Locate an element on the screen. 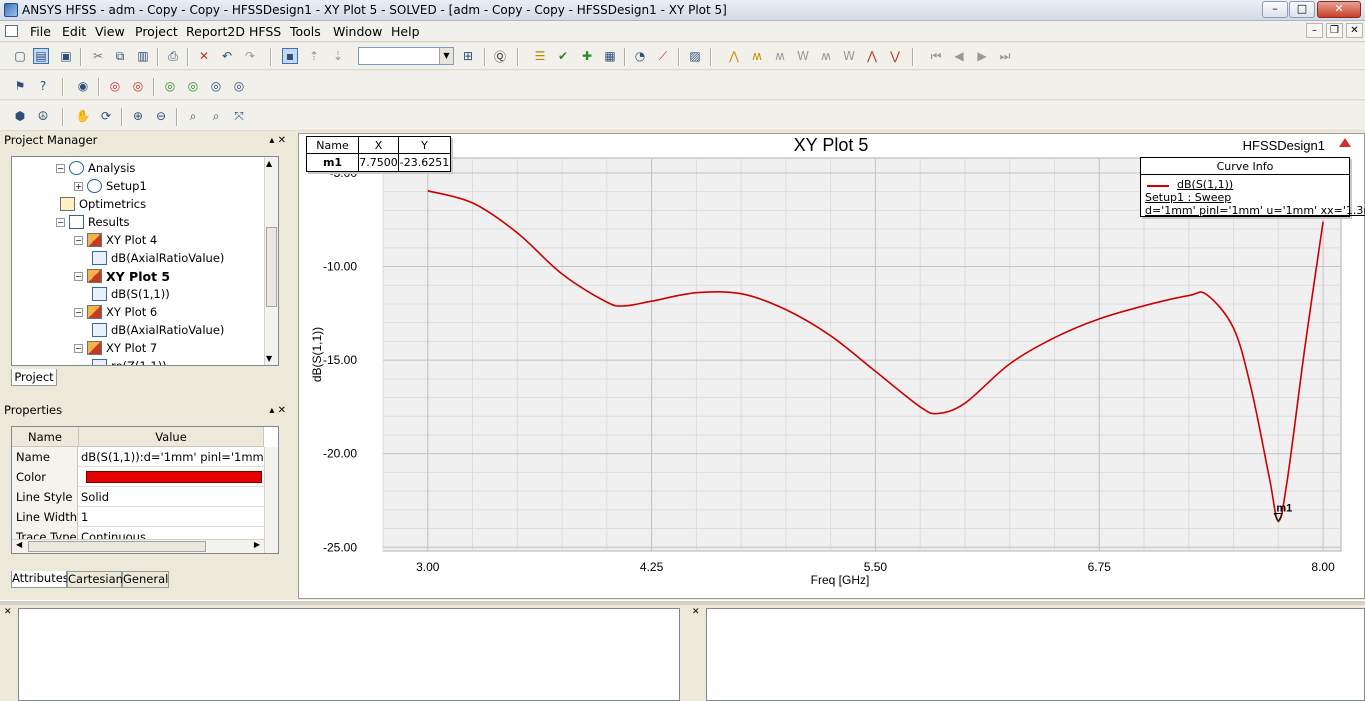  hide-all-icon: ◎ is located at coordinates (138, 86).